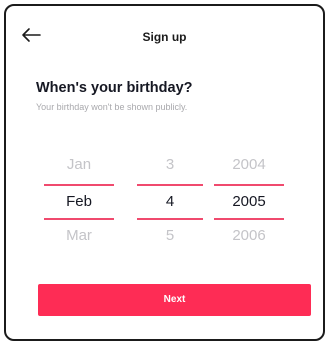 Image resolution: width=329 pixels, height=345 pixels. What do you see at coordinates (79, 219) in the screenshot?
I see `month-divider-bottom` at bounding box center [79, 219].